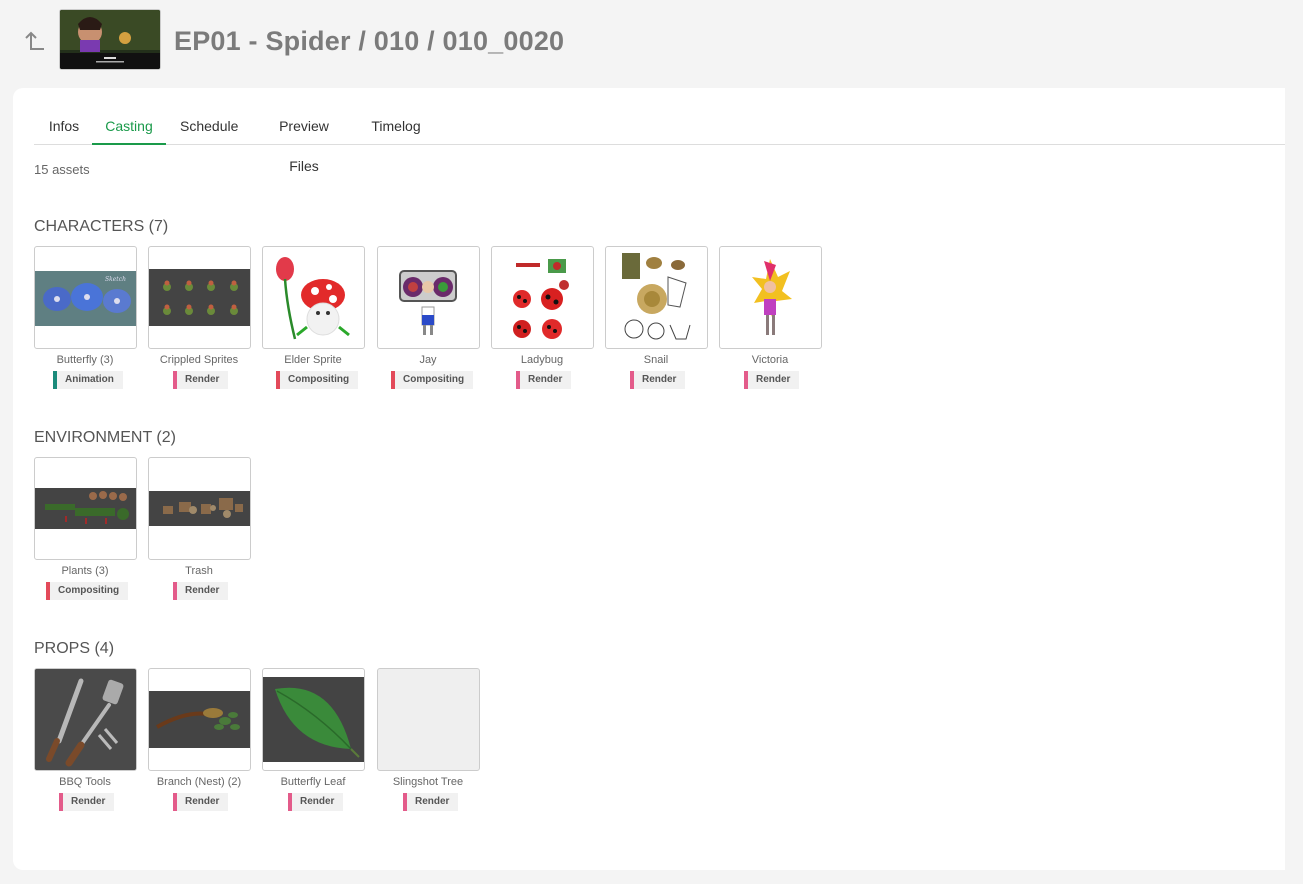  Describe the element at coordinates (115, 279) in the screenshot. I see `svg-text: Sketch` at that location.